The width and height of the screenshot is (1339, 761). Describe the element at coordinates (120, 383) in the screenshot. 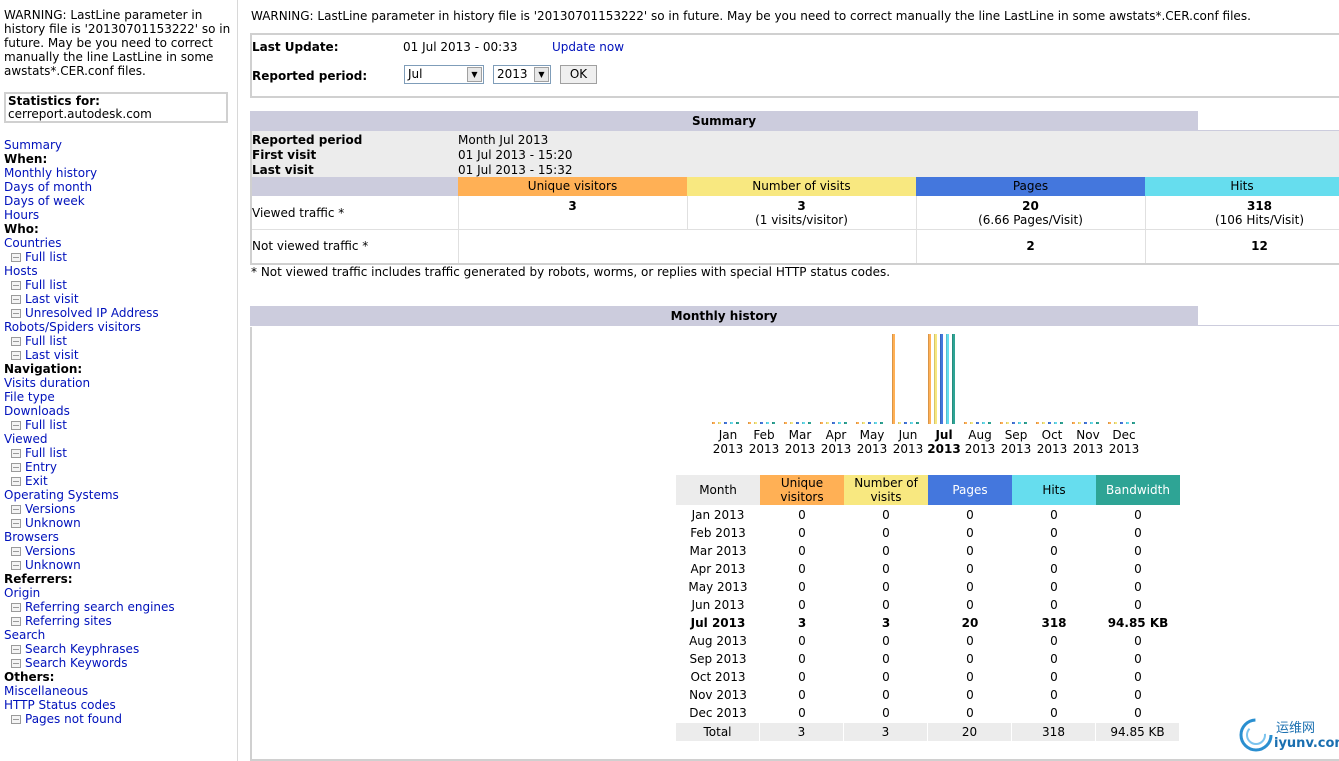

I see `menu-item-visits-duration: Visits duration` at that location.